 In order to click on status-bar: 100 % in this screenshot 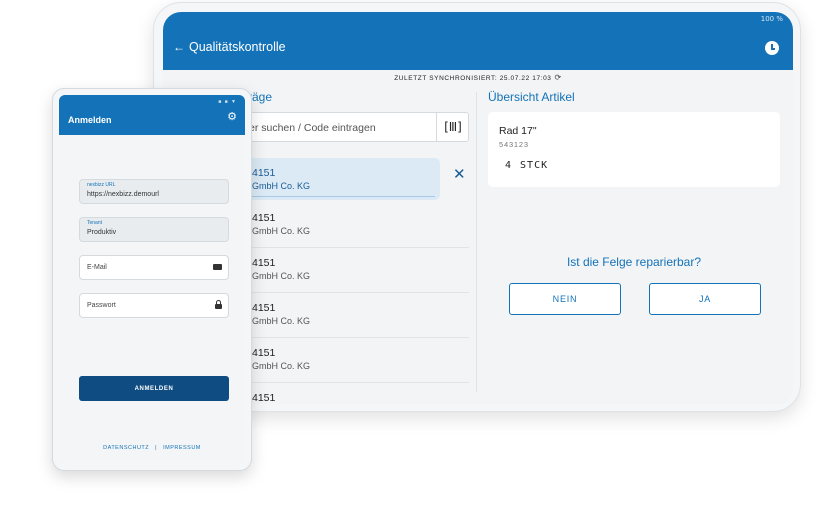, I will do `click(771, 19)`.